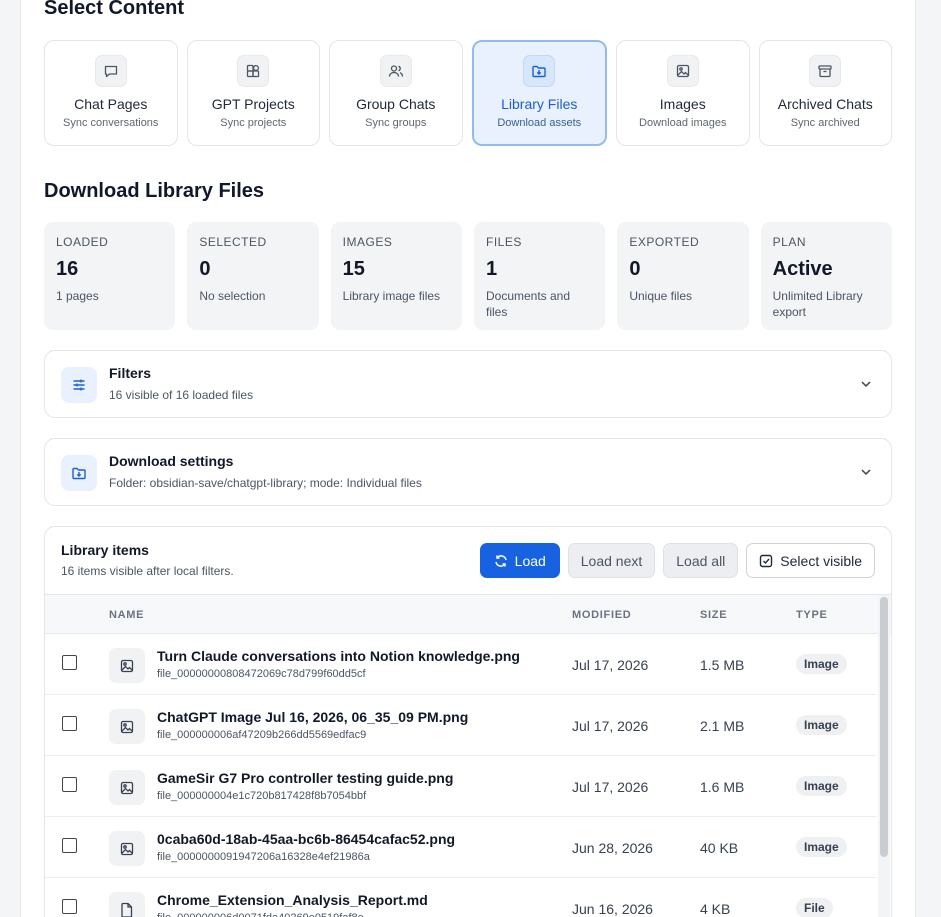 This screenshot has width=941, height=917. I want to click on stat-desc: Library image files, so click(391, 296).